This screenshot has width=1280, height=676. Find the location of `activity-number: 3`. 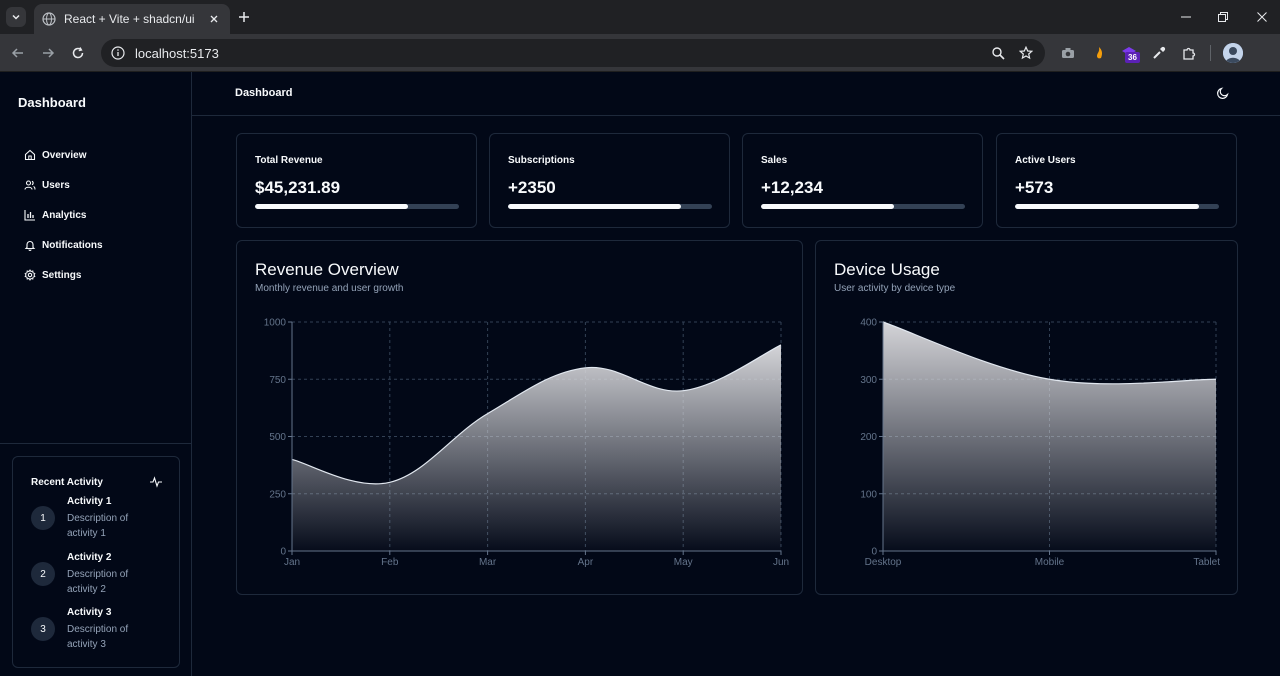

activity-number: 3 is located at coordinates (43, 629).